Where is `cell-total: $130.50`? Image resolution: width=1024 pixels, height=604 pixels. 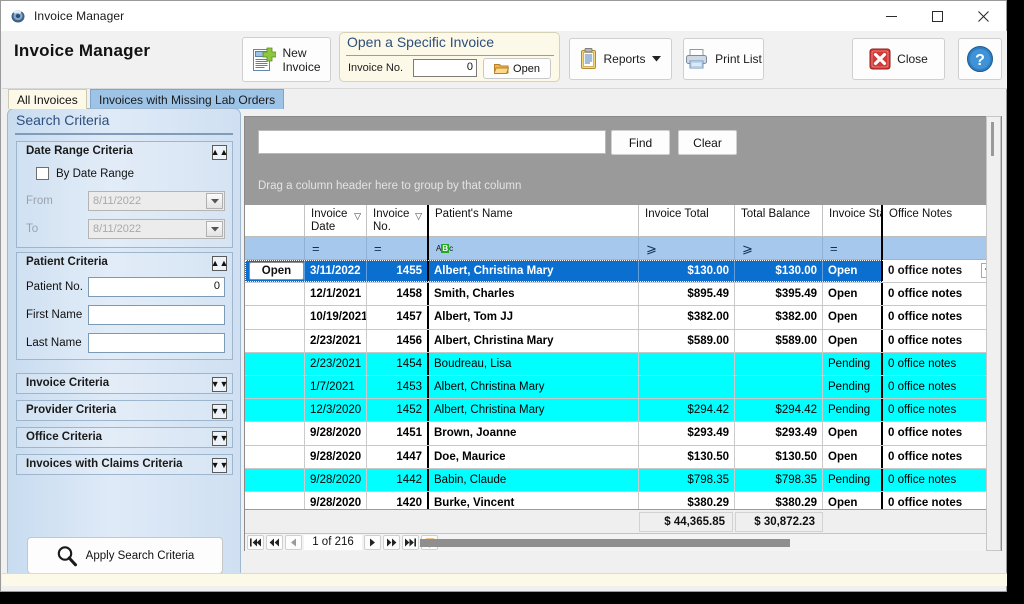
cell-total: $130.50 is located at coordinates (687, 456).